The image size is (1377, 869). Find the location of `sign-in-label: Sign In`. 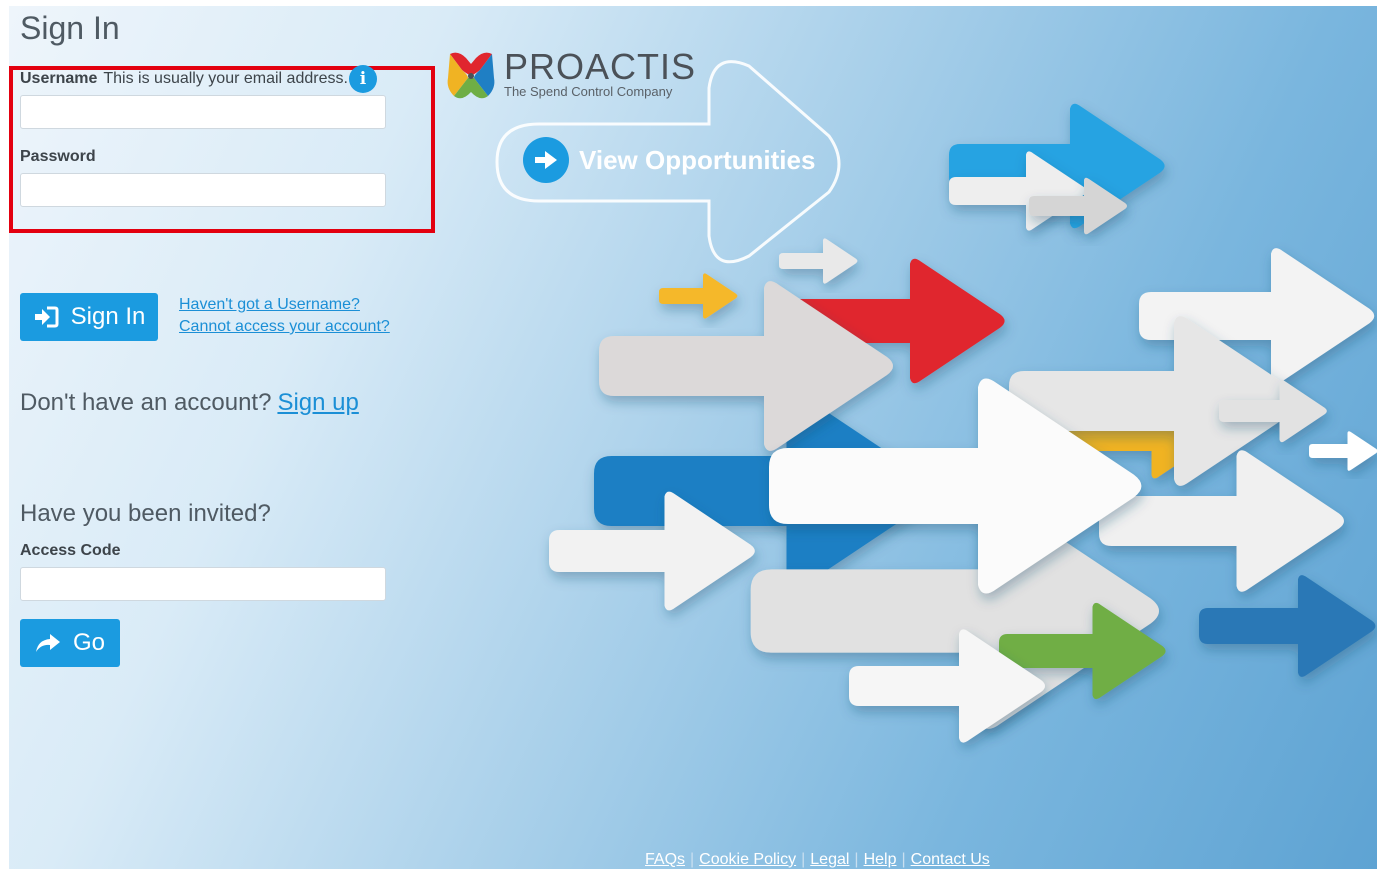

sign-in-label: Sign In is located at coordinates (108, 316).